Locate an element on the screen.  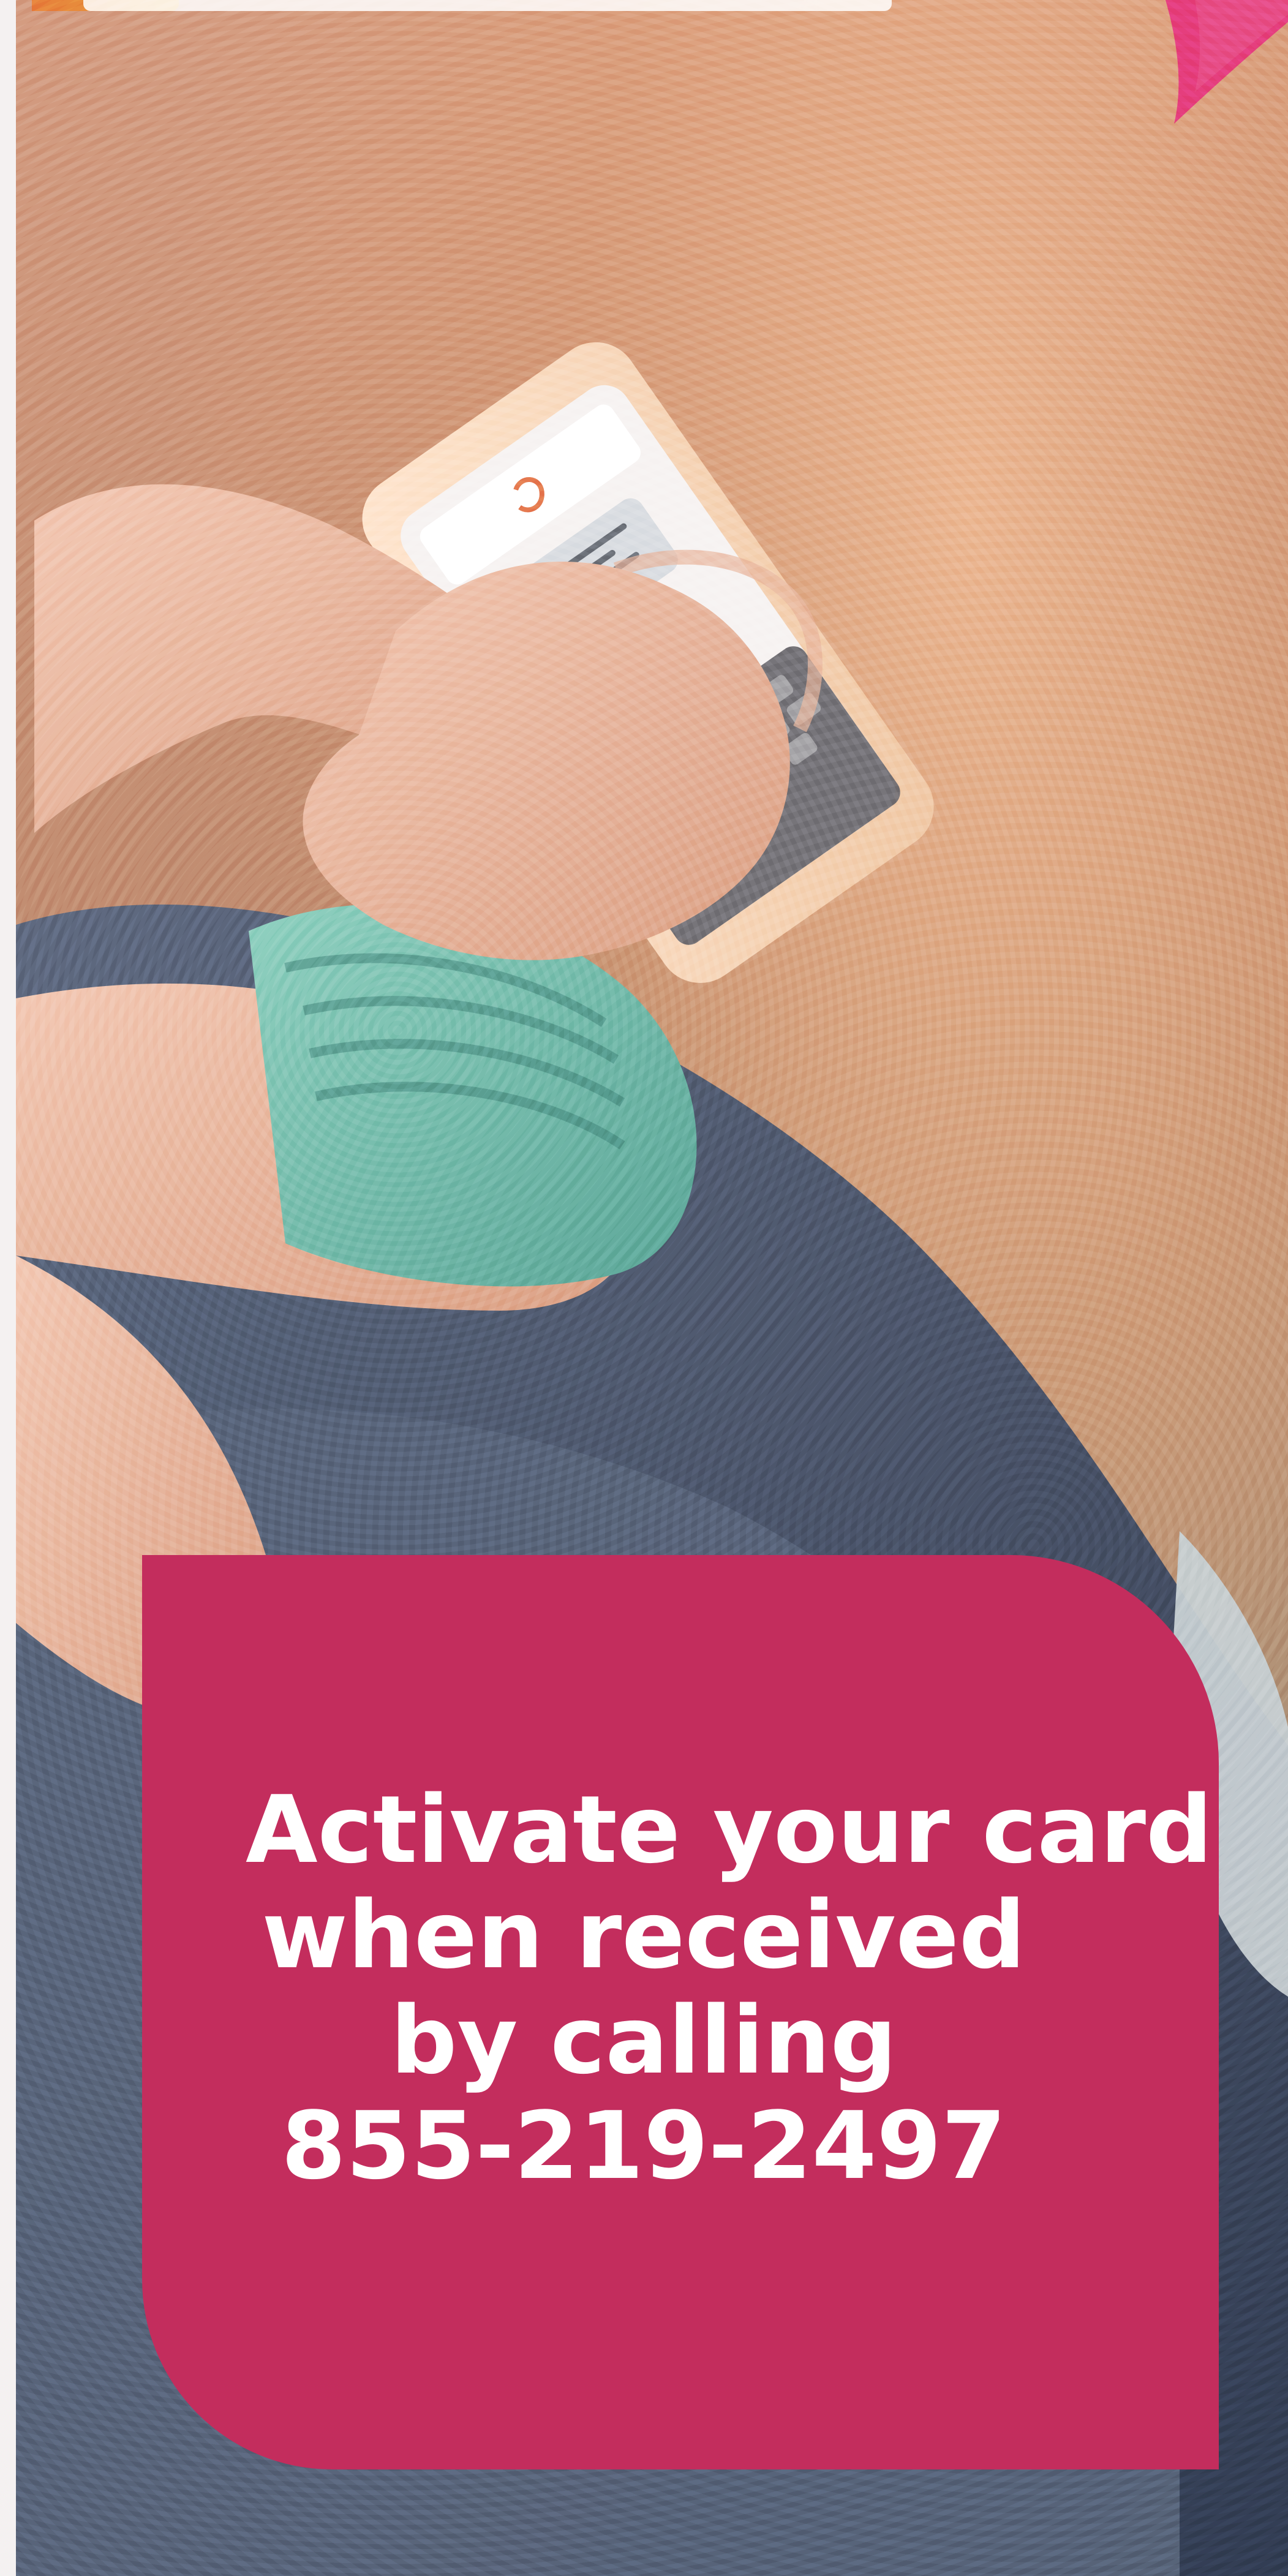
left-edge-strip is located at coordinates (8, 1288).